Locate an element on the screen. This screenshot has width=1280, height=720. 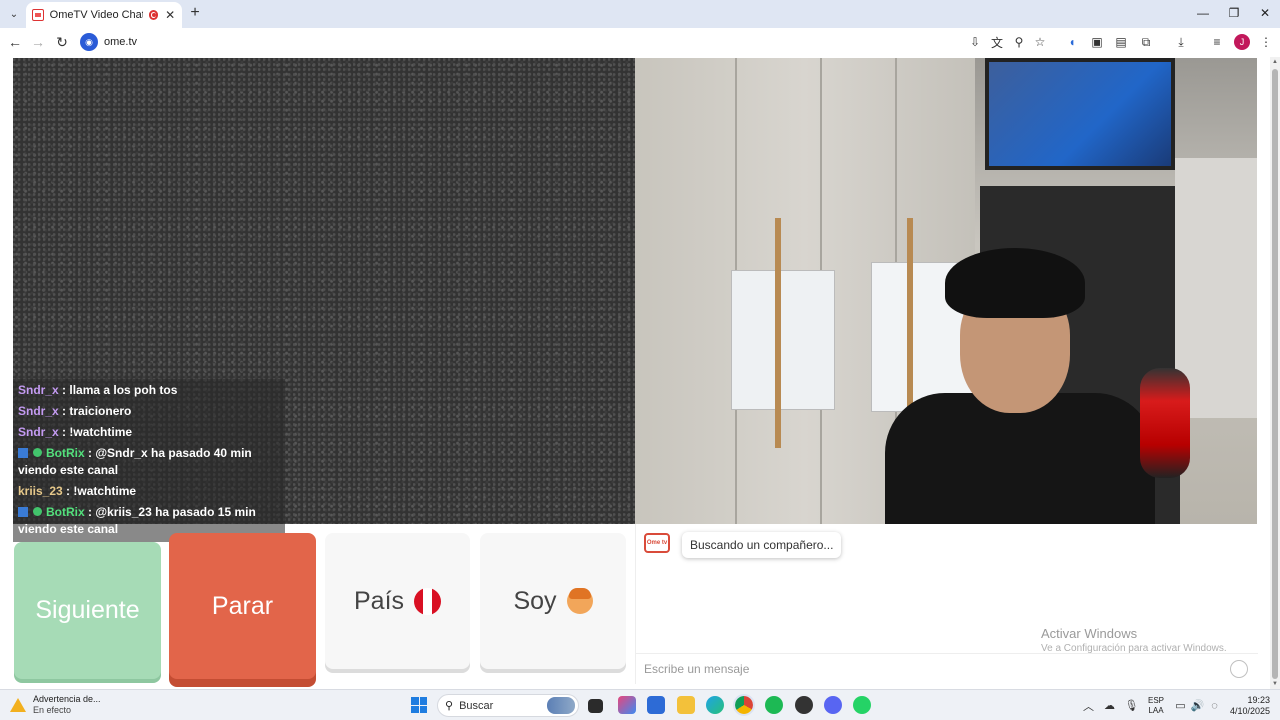
extension-list-icon: ▤ is located at coordinates (1121, 42).